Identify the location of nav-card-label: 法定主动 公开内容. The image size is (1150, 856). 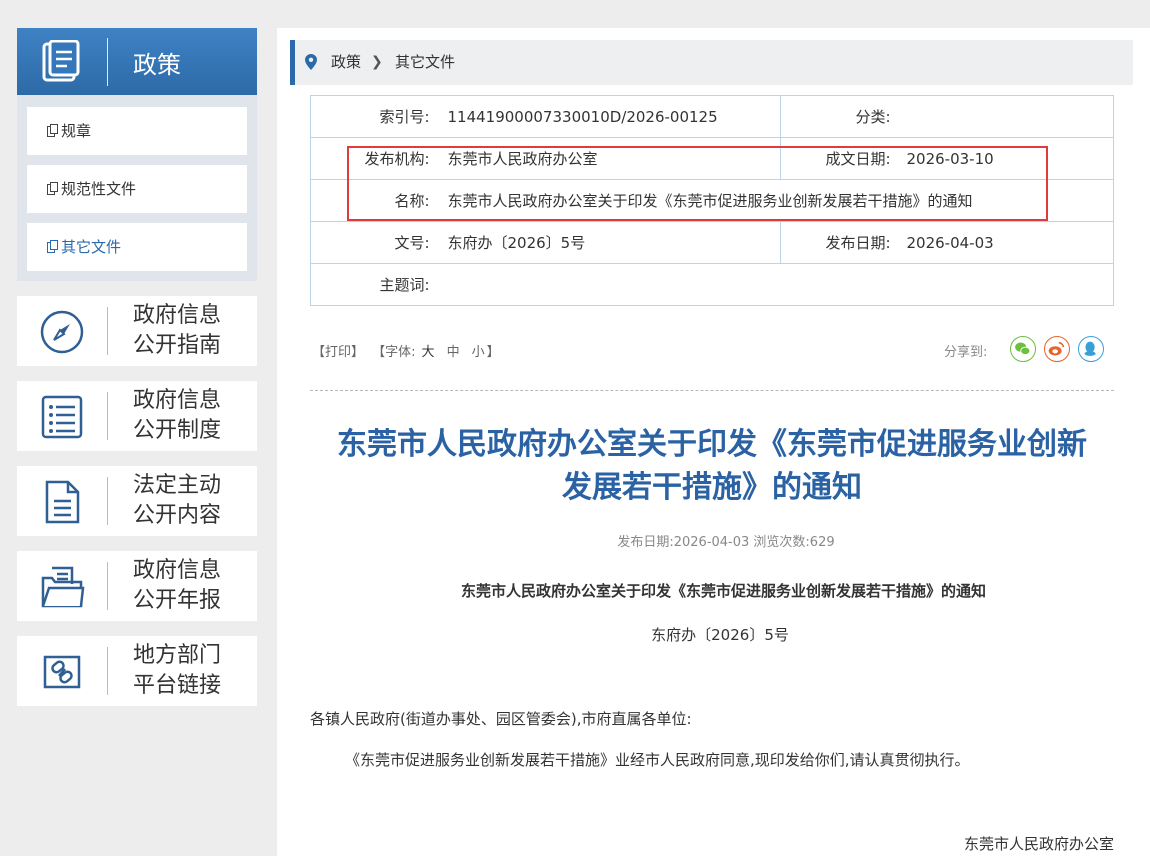
(177, 500).